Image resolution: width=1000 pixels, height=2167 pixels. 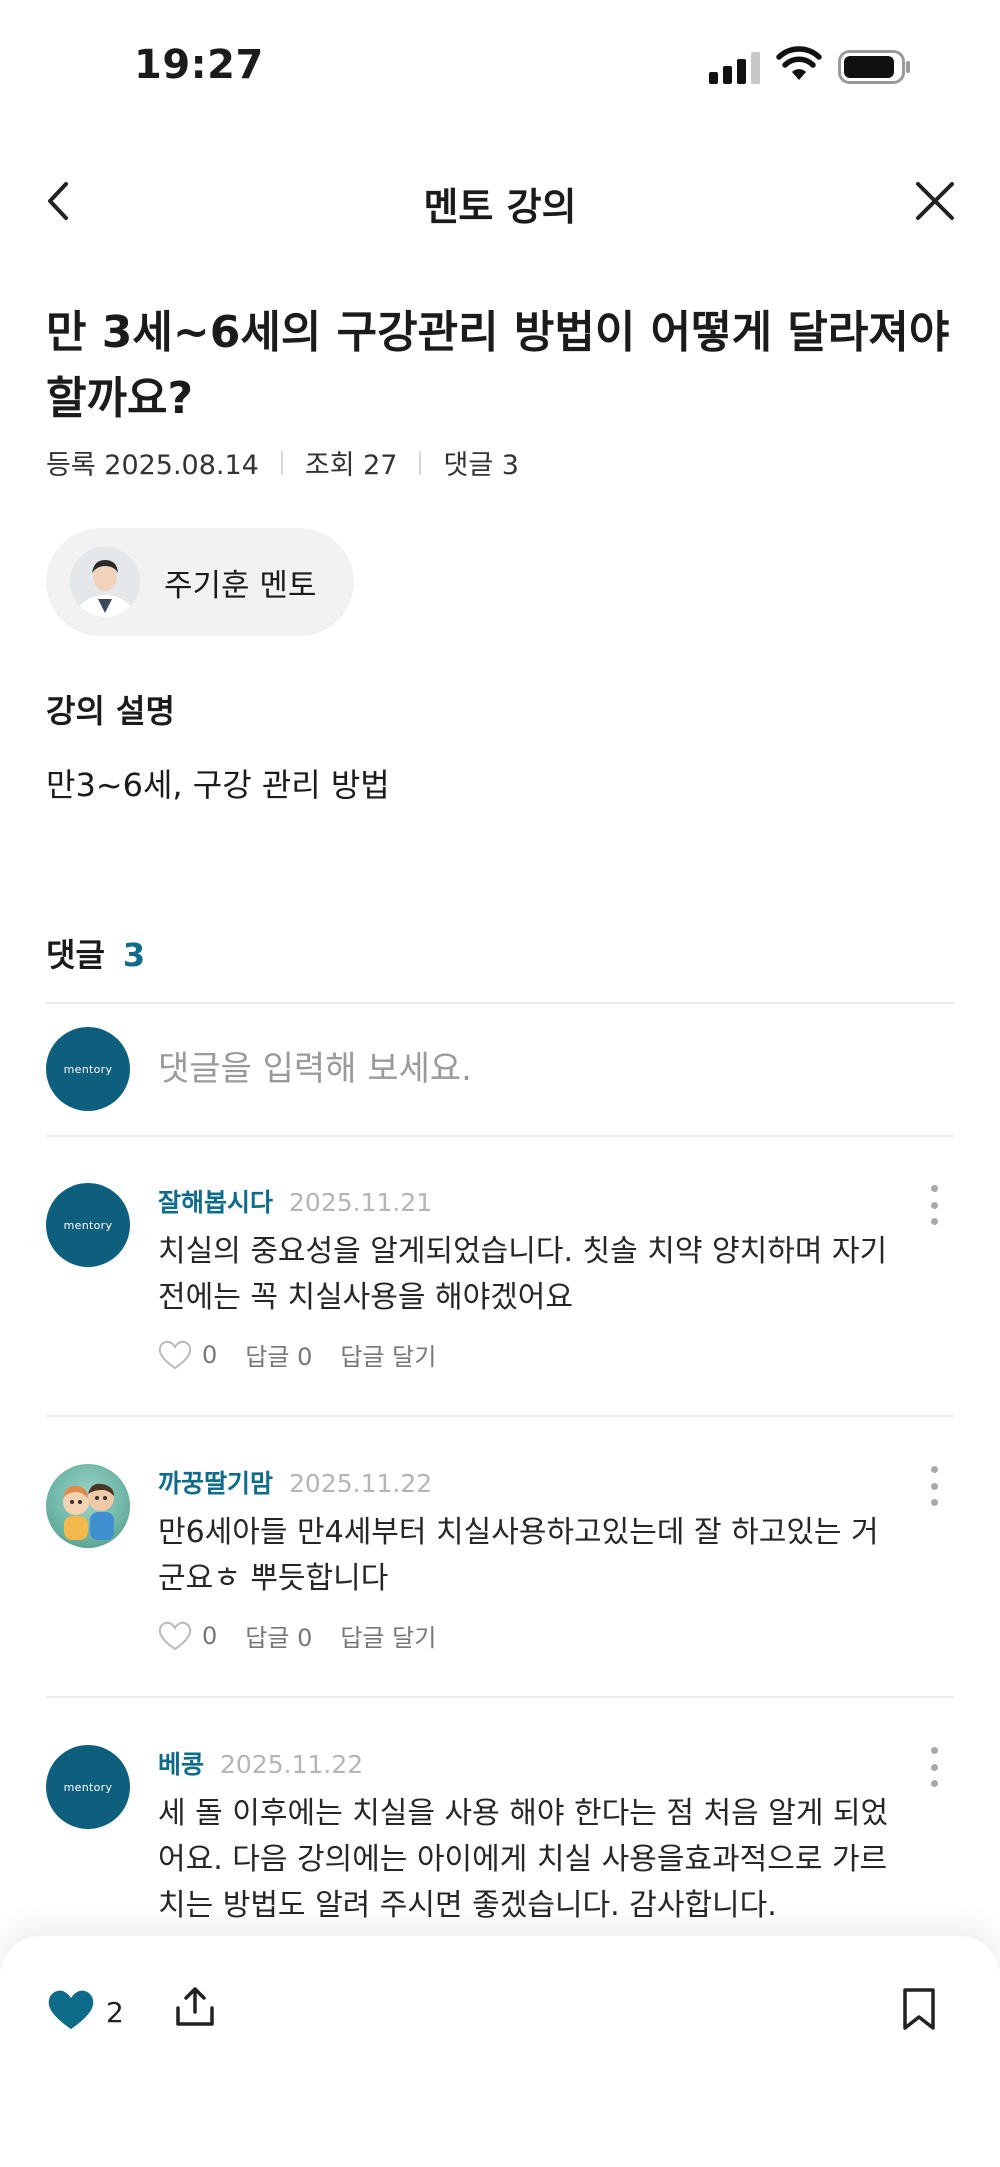 What do you see at coordinates (361, 1202) in the screenshot?
I see `comment-date: 2025.11.21` at bounding box center [361, 1202].